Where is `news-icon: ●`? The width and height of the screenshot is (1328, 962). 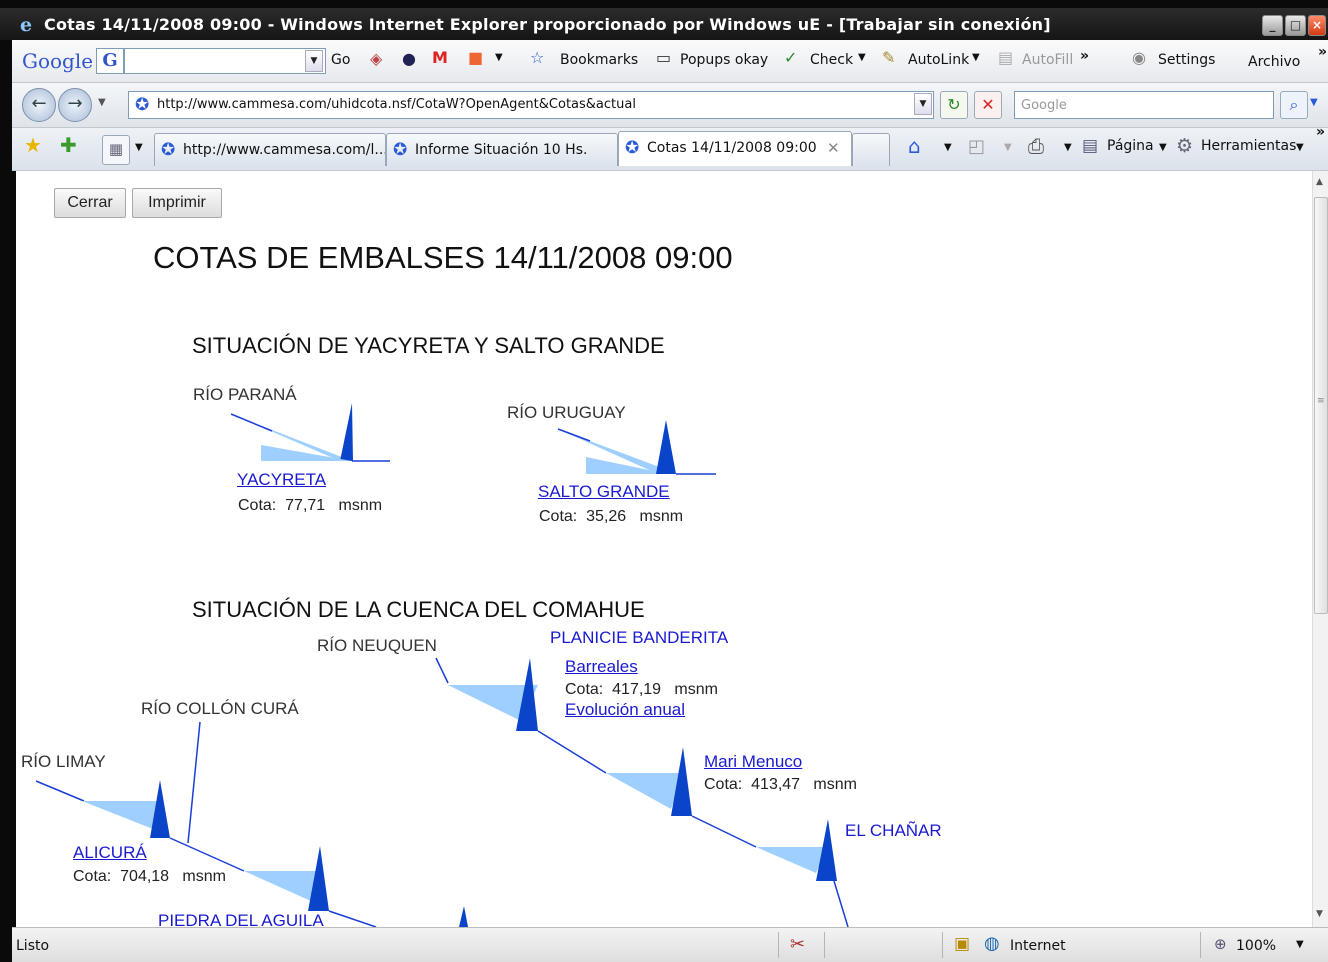 news-icon: ● is located at coordinates (409, 58).